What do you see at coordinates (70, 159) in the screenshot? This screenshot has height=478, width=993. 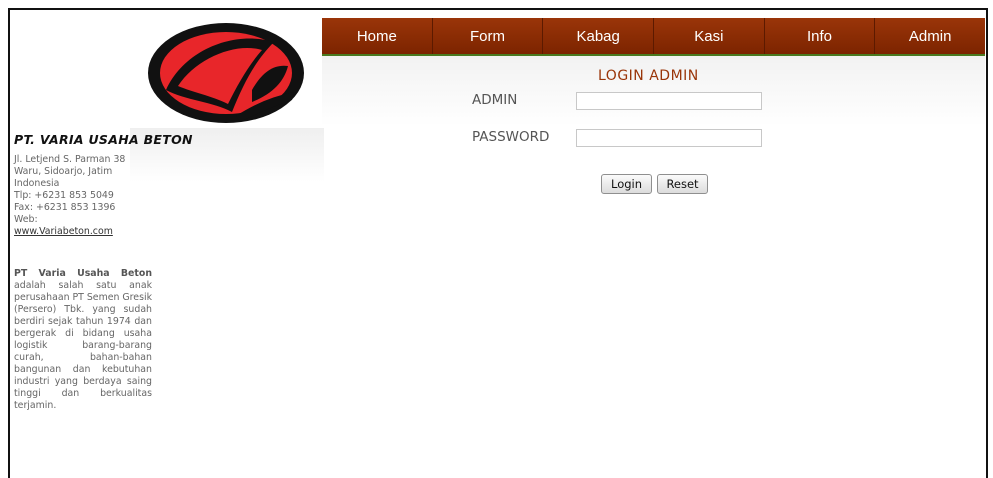 I see `address-line: Jl. Letjend S. Parman 38` at bounding box center [70, 159].